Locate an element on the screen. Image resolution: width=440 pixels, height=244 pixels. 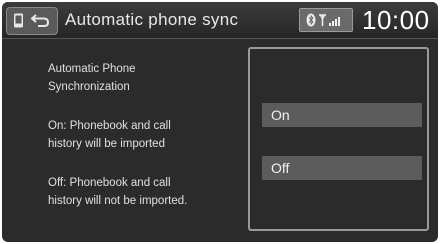
on-option-button: On is located at coordinates (342, 115).